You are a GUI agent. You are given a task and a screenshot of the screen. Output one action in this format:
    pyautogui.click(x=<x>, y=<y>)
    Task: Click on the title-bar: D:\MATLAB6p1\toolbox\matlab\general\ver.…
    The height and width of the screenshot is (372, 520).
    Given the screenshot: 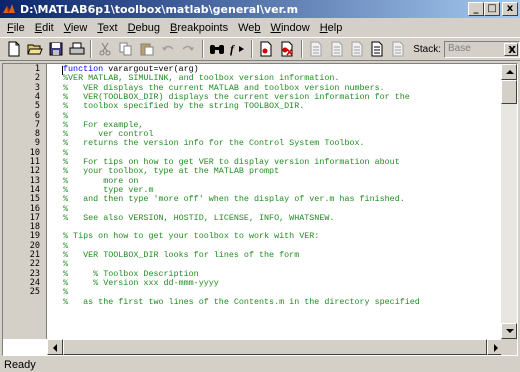 What is the action you would take?
    pyautogui.click(x=260, y=9)
    